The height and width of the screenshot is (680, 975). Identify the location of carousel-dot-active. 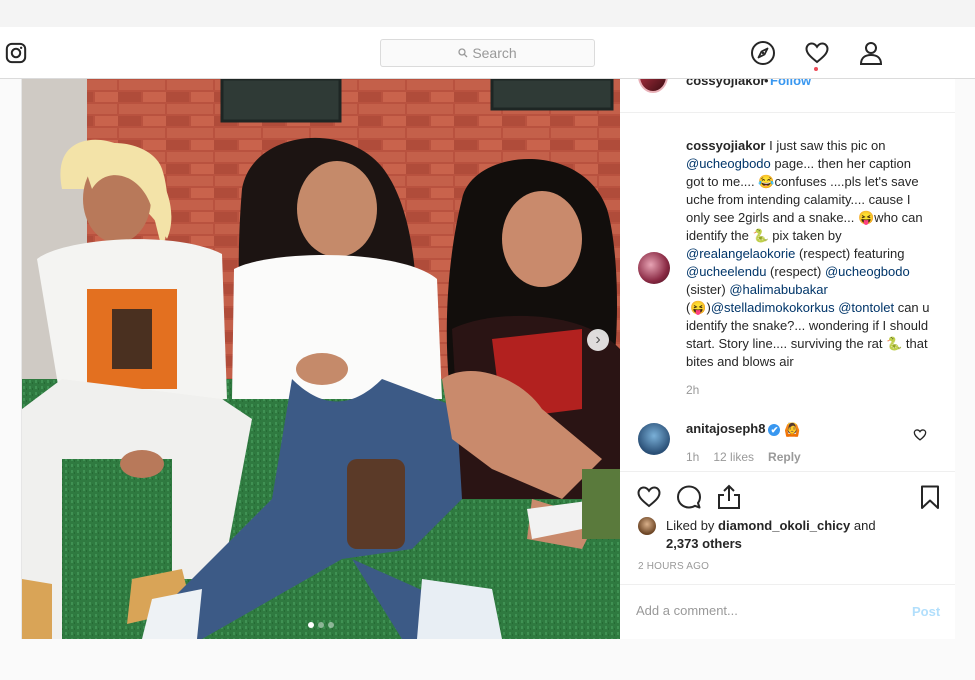
(311, 625).